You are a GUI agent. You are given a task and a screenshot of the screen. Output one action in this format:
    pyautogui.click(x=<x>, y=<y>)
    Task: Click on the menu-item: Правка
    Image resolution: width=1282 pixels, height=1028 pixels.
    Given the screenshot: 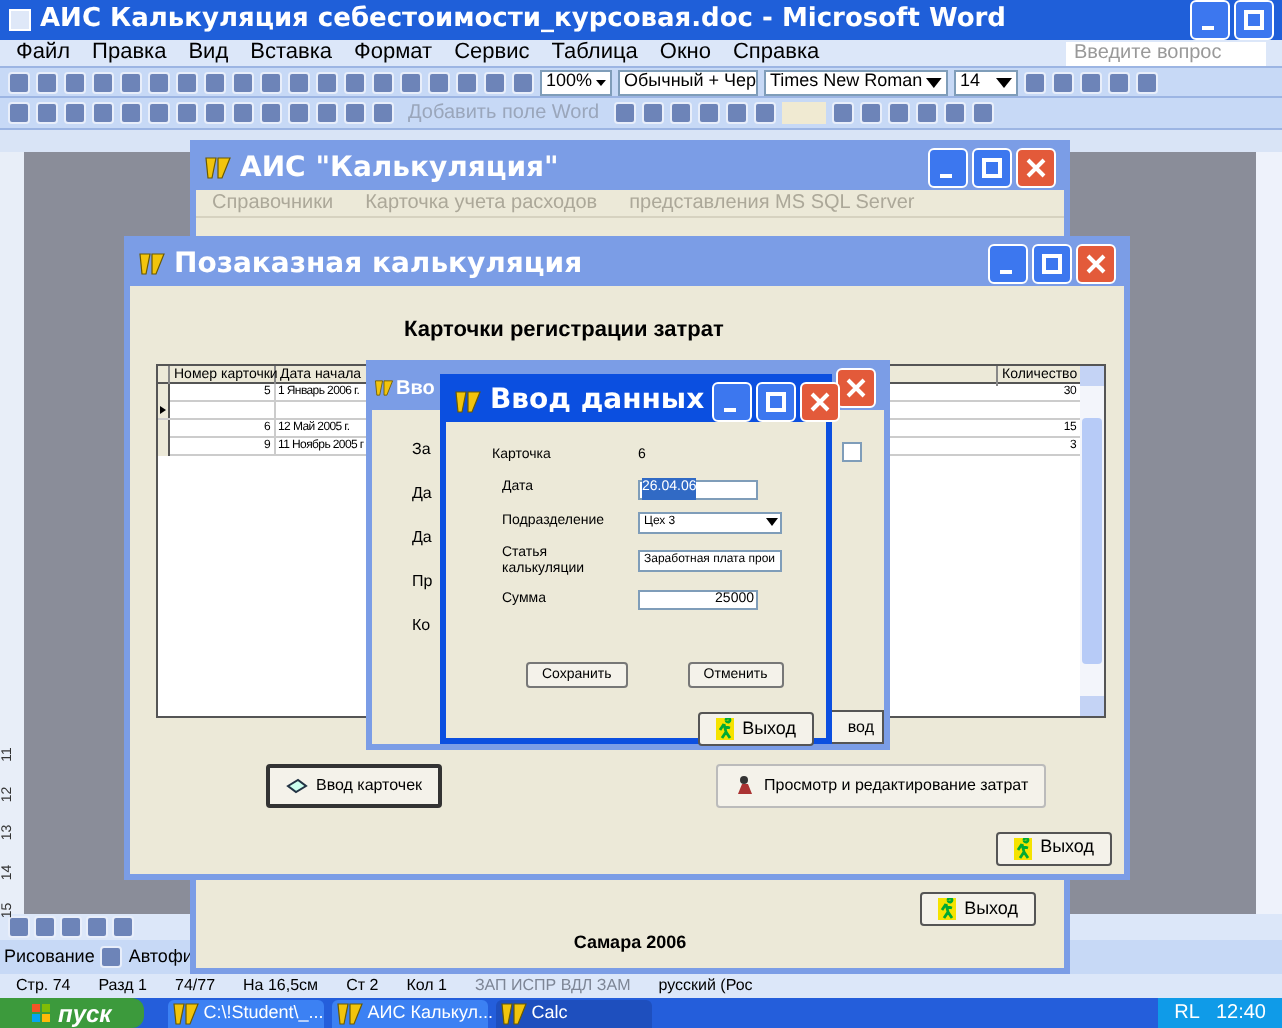 What is the action you would take?
    pyautogui.click(x=129, y=53)
    